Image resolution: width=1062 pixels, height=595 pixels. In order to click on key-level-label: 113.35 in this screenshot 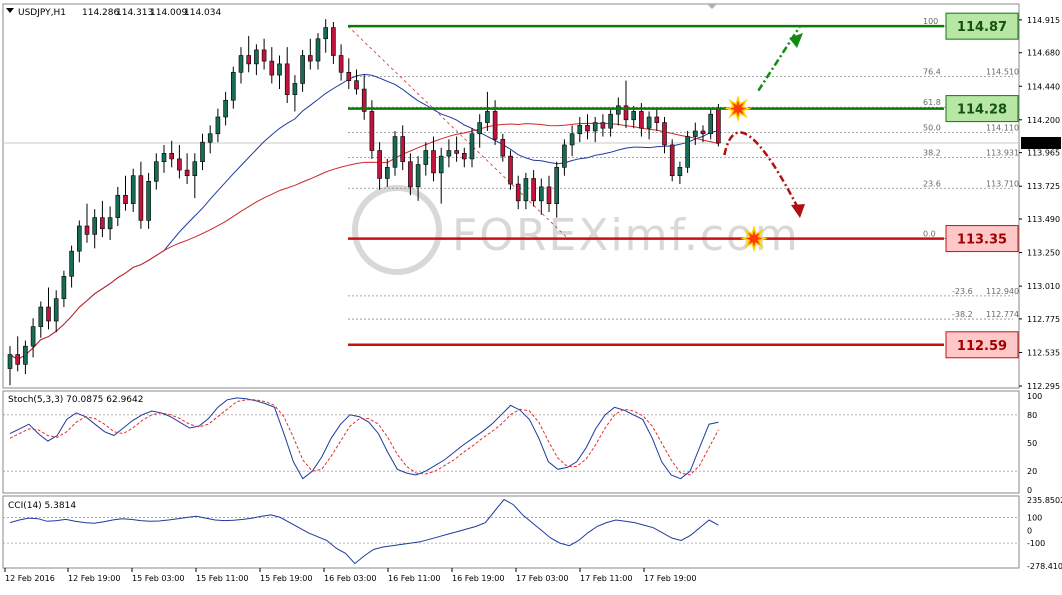, I will do `click(982, 240)`.